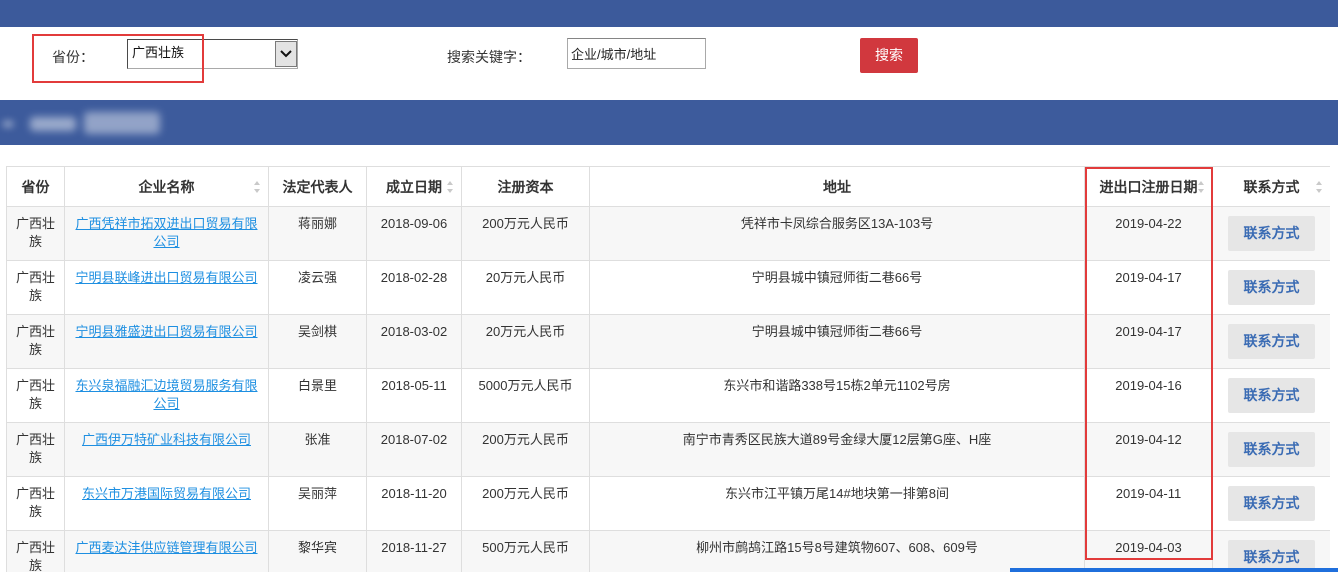  Describe the element at coordinates (166, 277) in the screenshot. I see `company-name-link: 宁明县联峰进出口贸易有限公司` at that location.